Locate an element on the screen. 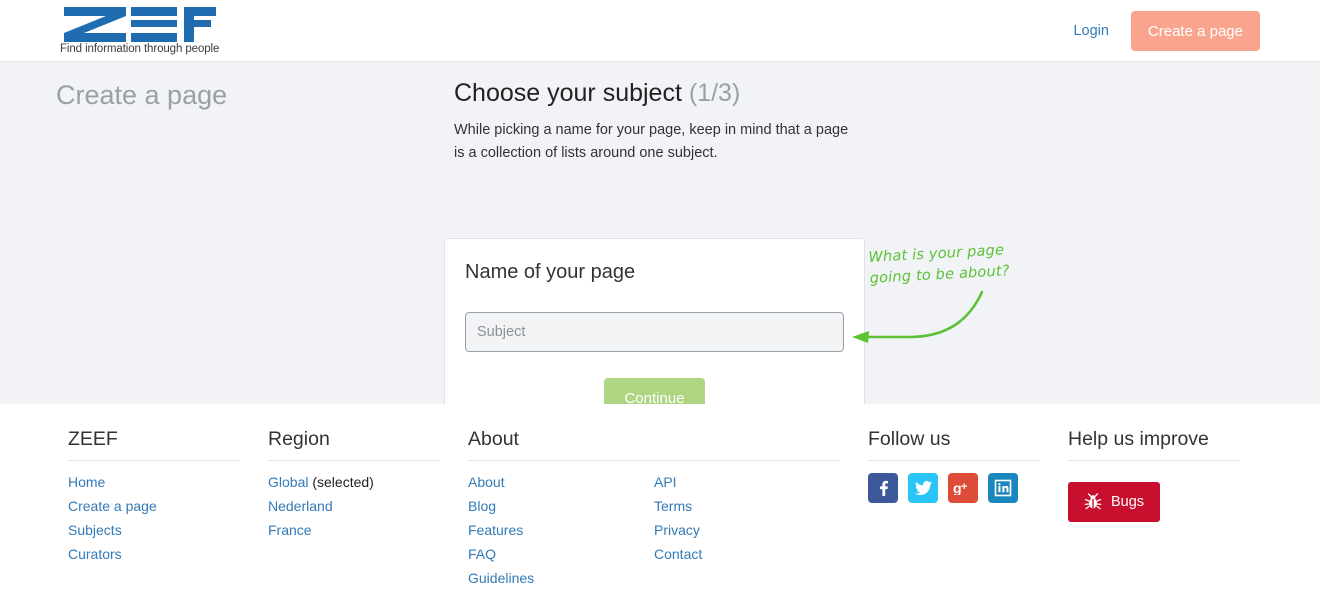  twitter-icon is located at coordinates (923, 488).